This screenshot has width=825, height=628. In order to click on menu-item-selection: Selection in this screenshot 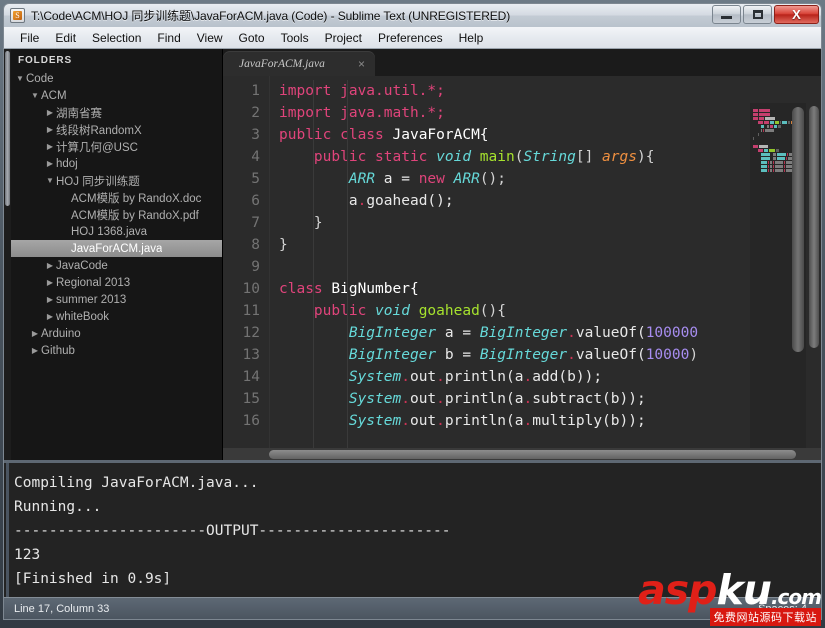, I will do `click(116, 38)`.